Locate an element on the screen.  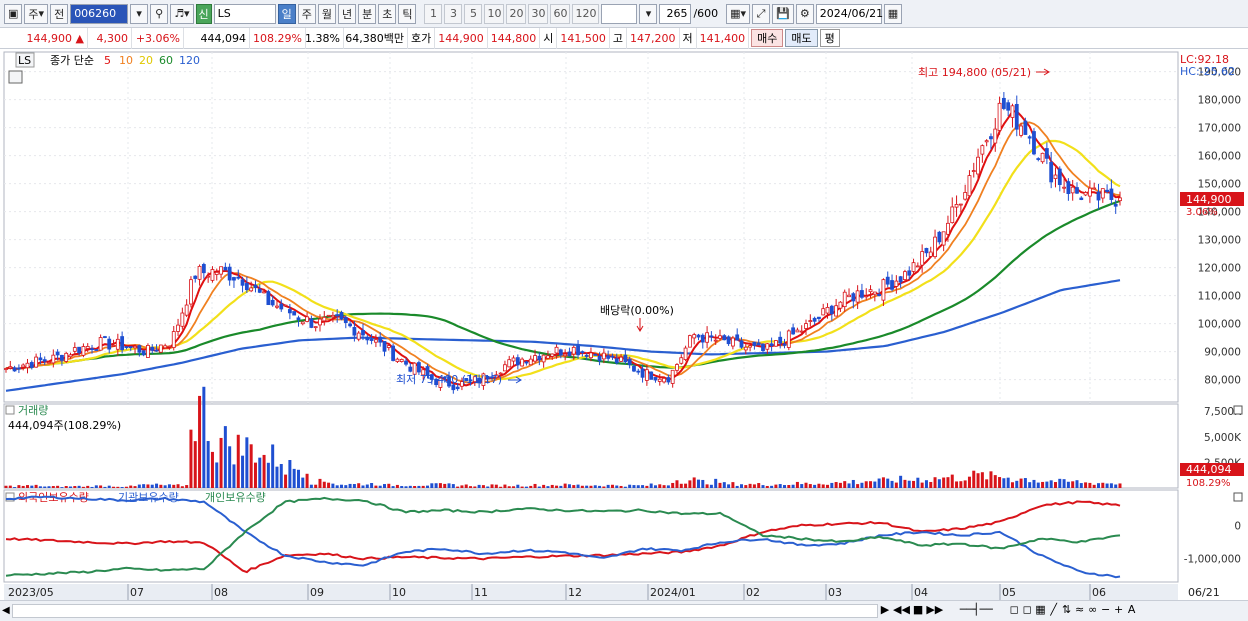
eval-button: 평 is located at coordinates (829, 38).